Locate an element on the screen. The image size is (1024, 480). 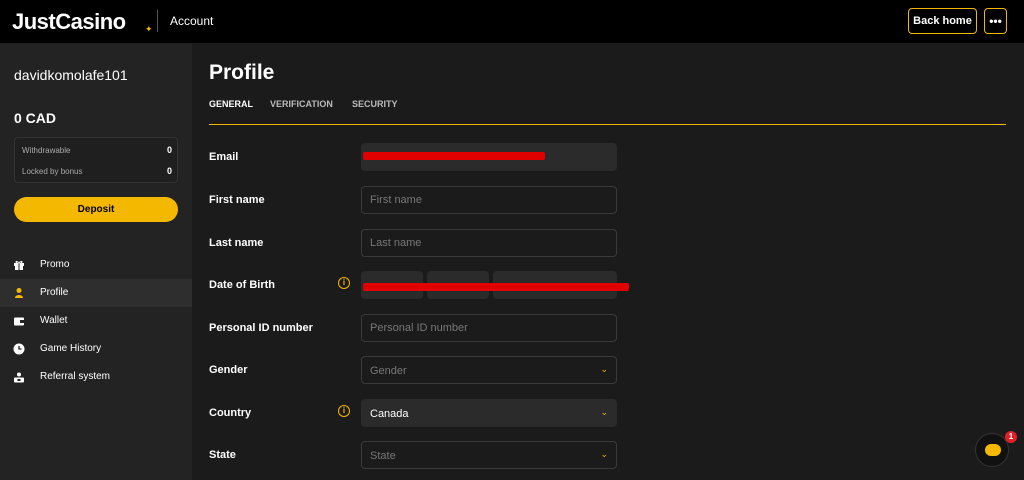
dob-redaction is located at coordinates (496, 287).